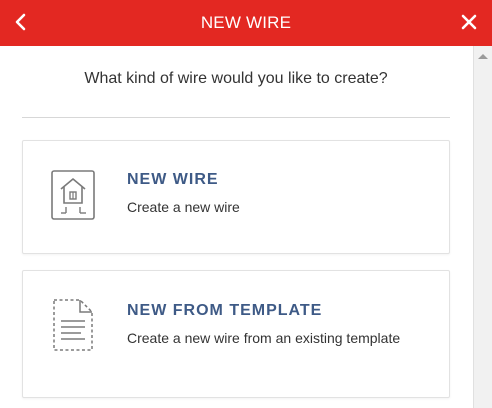 The image size is (492, 408). I want to click on close-icon, so click(469, 22).